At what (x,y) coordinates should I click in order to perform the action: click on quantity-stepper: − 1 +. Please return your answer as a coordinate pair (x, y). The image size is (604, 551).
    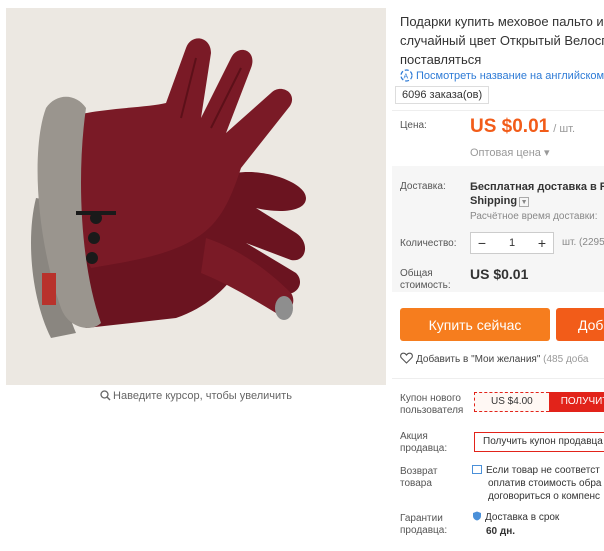
    Looking at the image, I should click on (512, 243).